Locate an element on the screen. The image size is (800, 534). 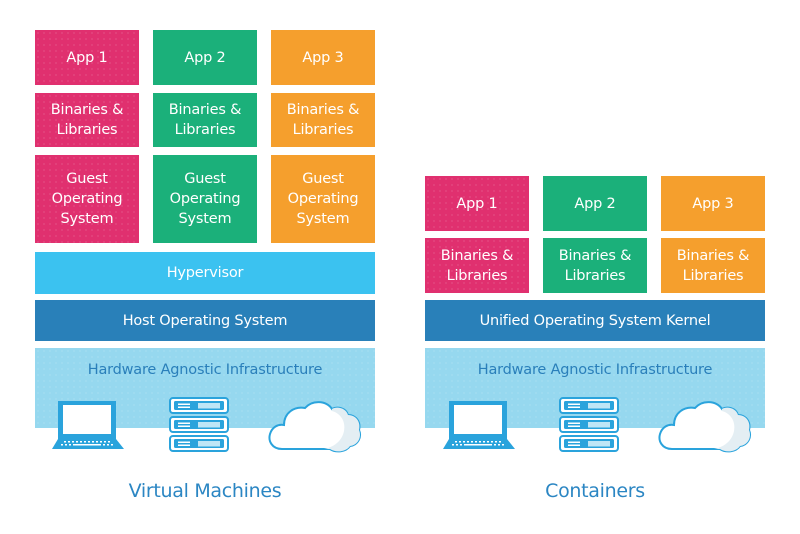
vm-binaries-1-box: Binaries & Libraries is located at coordinates (87, 120).